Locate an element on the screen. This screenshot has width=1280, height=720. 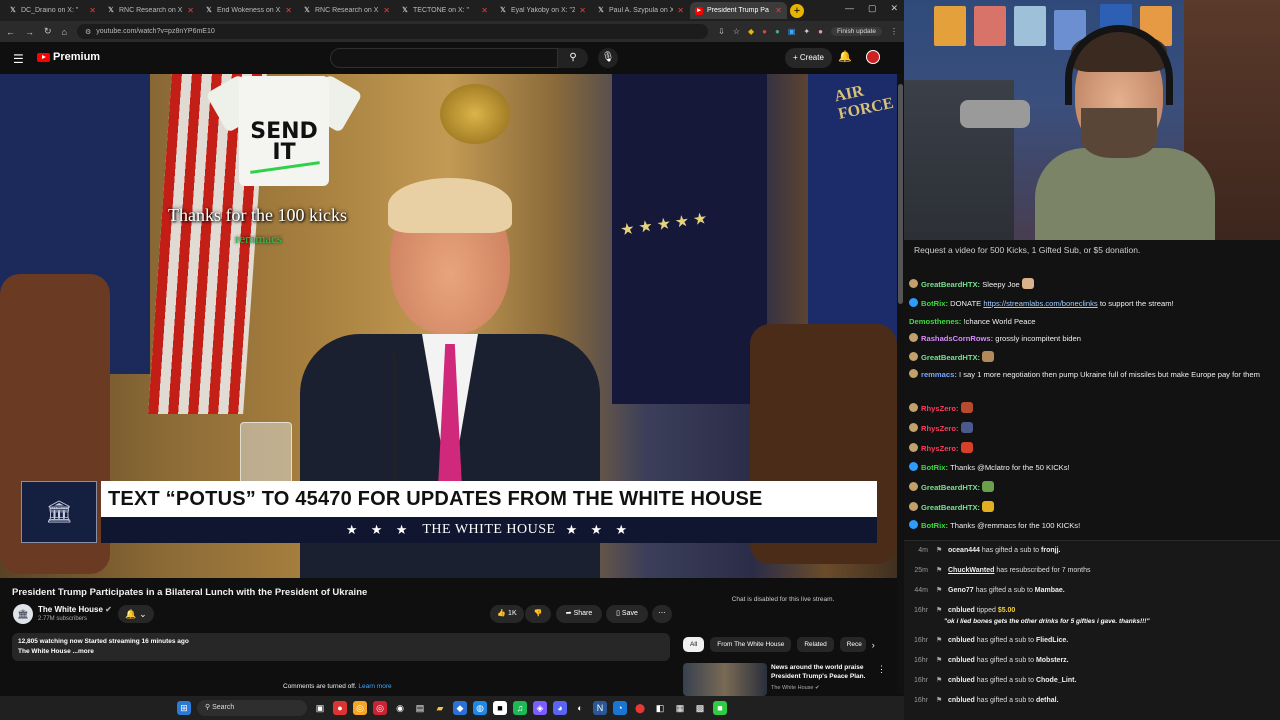
youtube-logo: Premium is located at coordinates (68, 57).